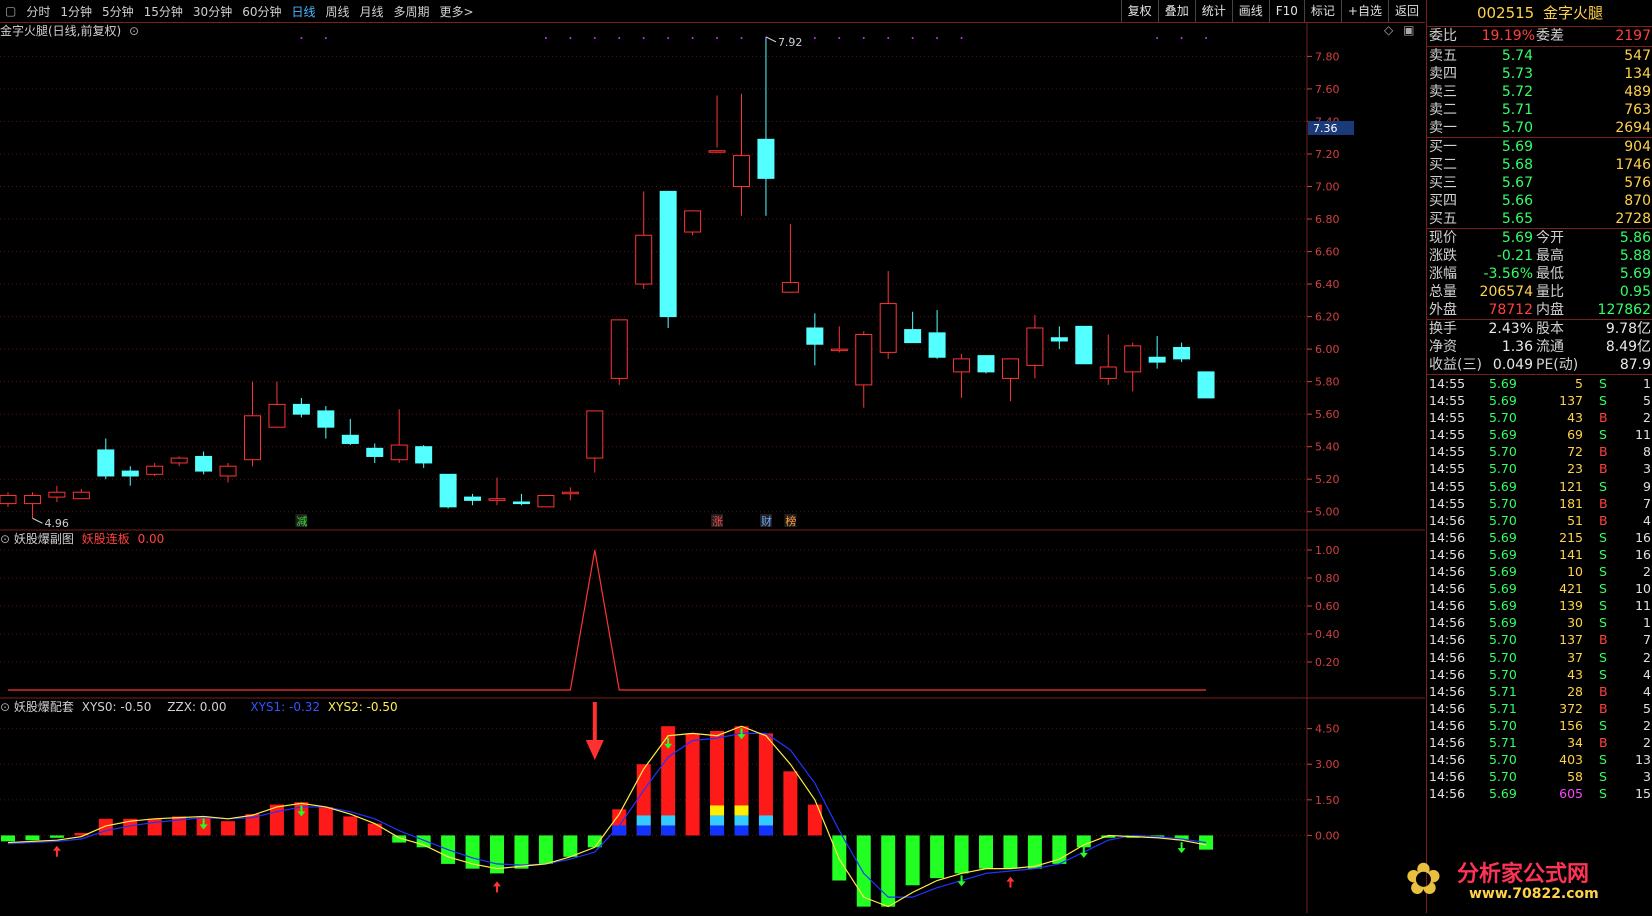  Describe the element at coordinates (1083, 852) in the screenshot. I see `down-arrow-icon` at that location.